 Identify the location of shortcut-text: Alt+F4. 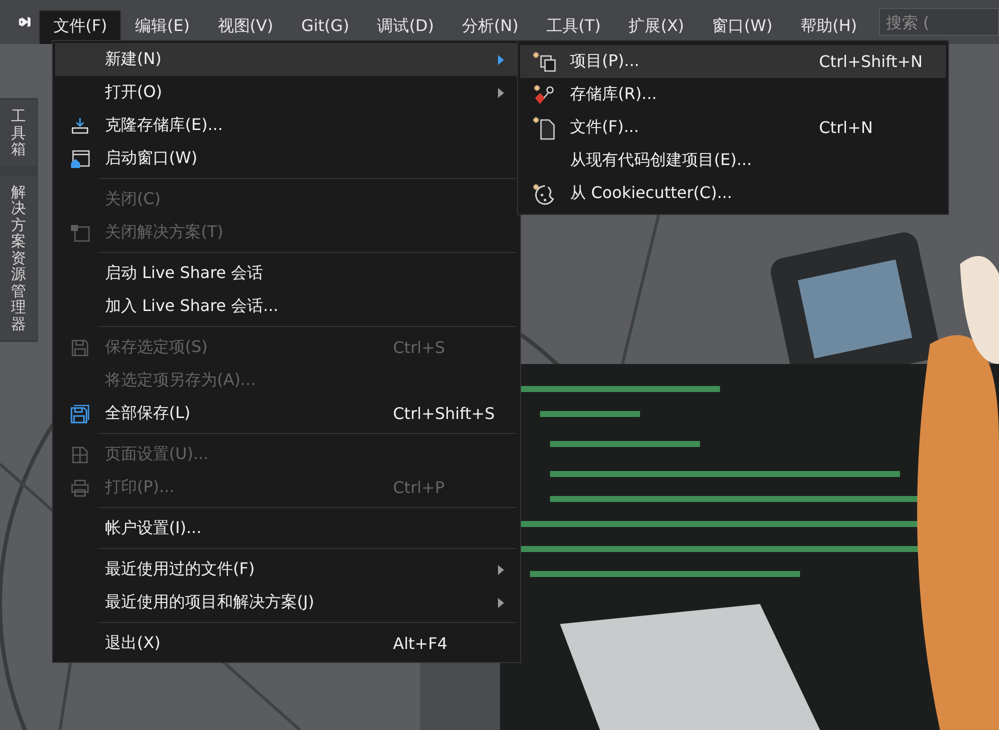
(420, 643).